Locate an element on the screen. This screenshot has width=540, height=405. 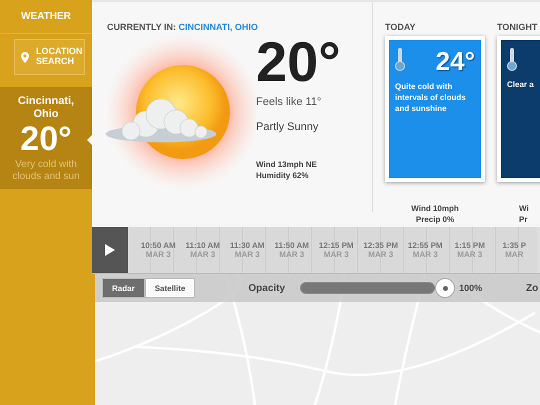
map-layer-tab: Satellite is located at coordinates (170, 288).